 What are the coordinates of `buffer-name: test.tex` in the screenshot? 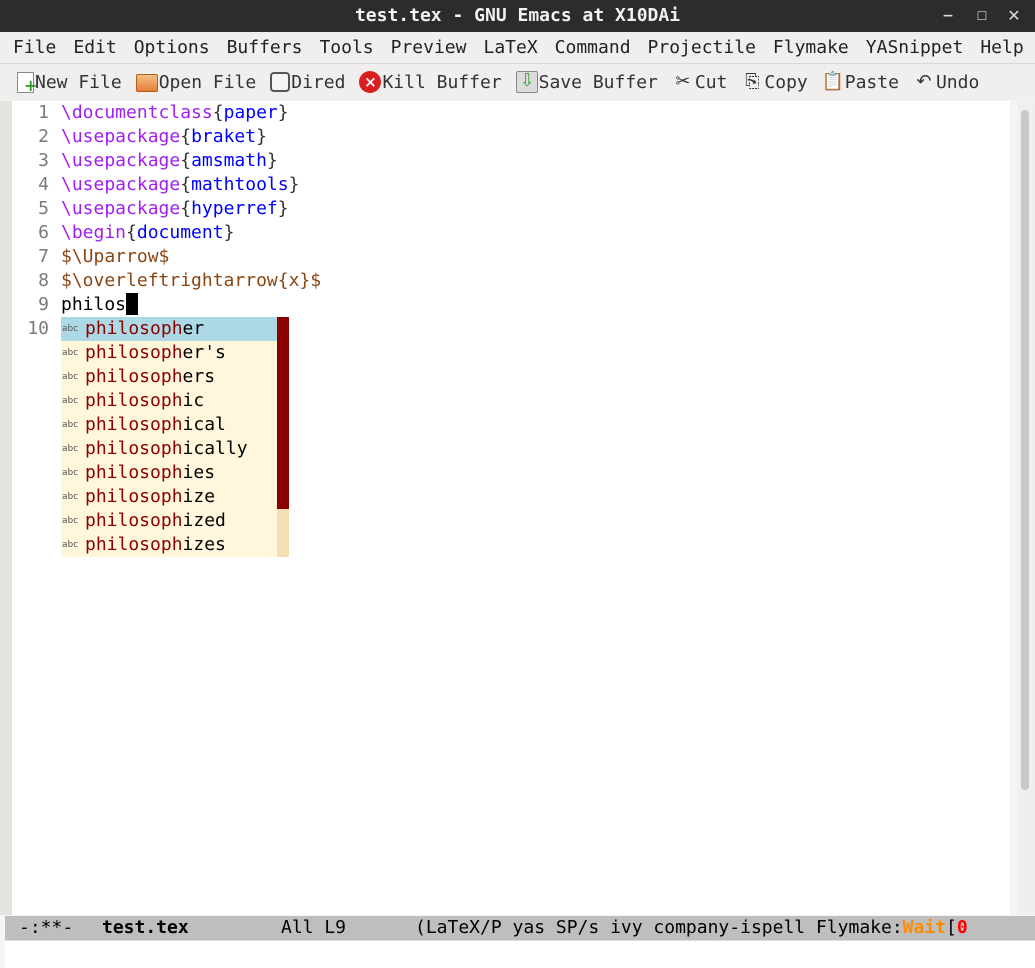 It's located at (145, 928).